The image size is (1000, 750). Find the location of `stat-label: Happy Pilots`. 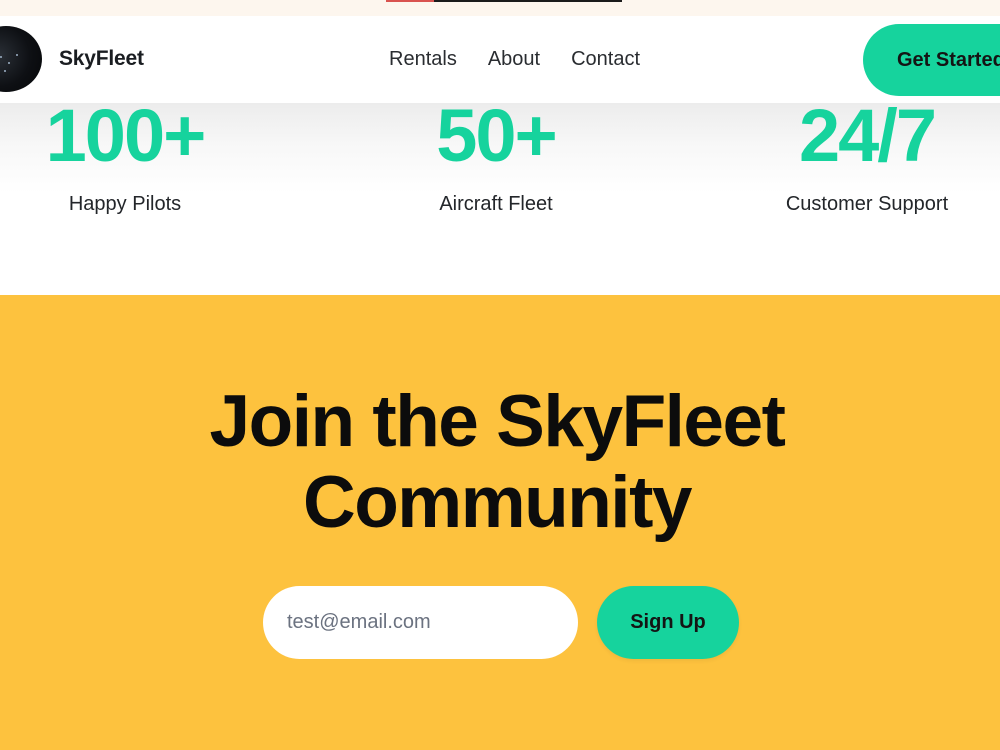

stat-label: Happy Pilots is located at coordinates (125, 204).